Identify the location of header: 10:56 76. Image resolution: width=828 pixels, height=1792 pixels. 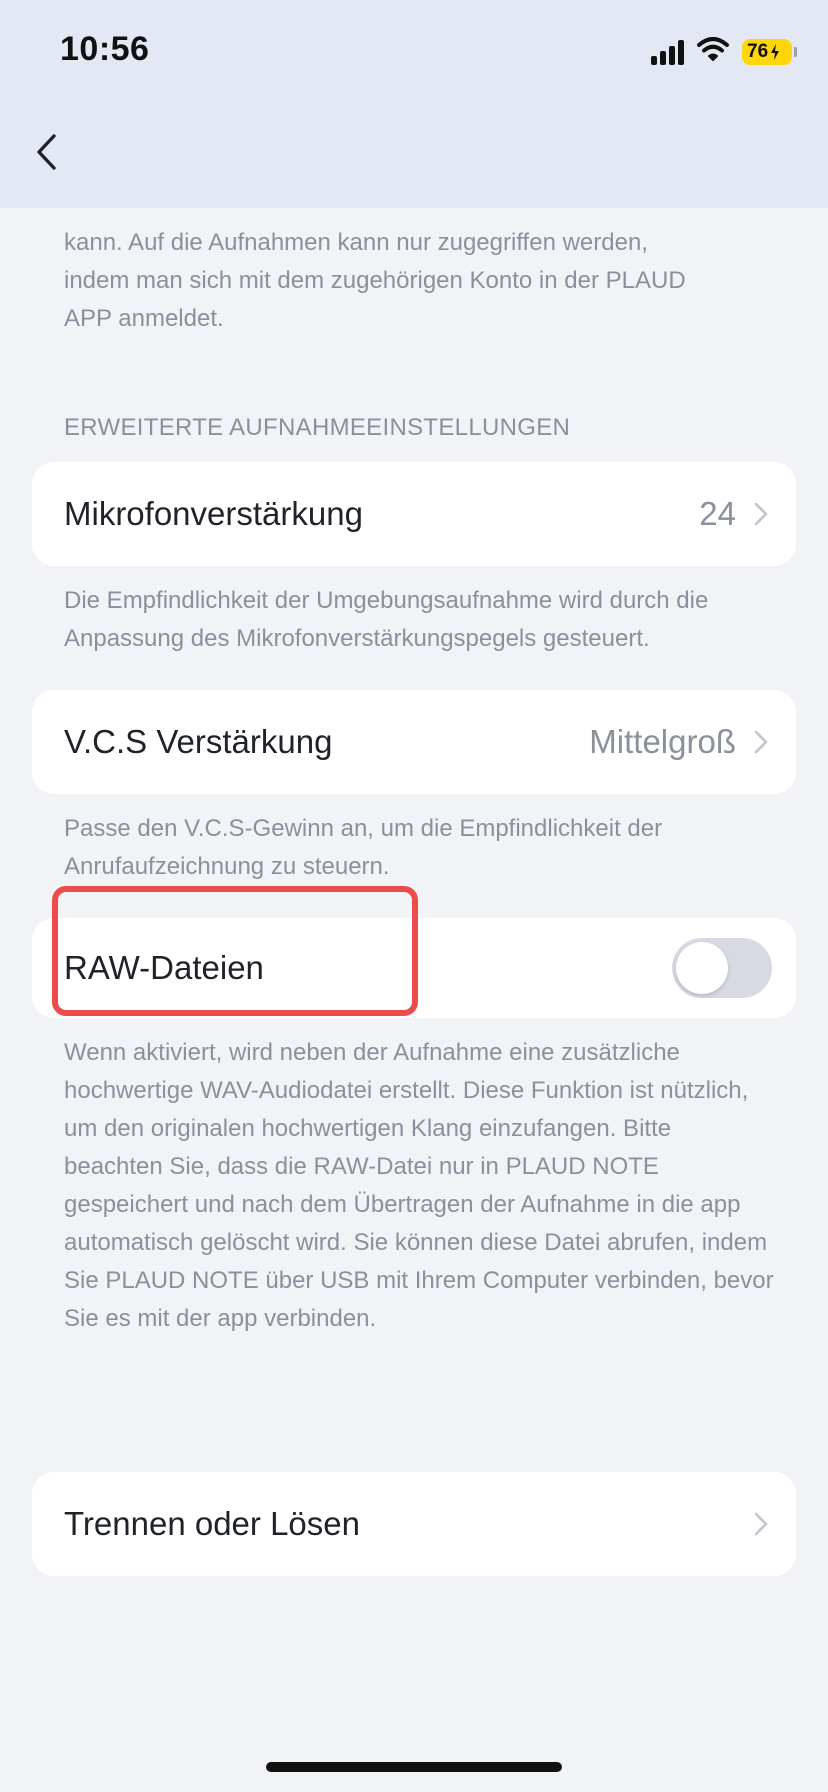
(414, 104).